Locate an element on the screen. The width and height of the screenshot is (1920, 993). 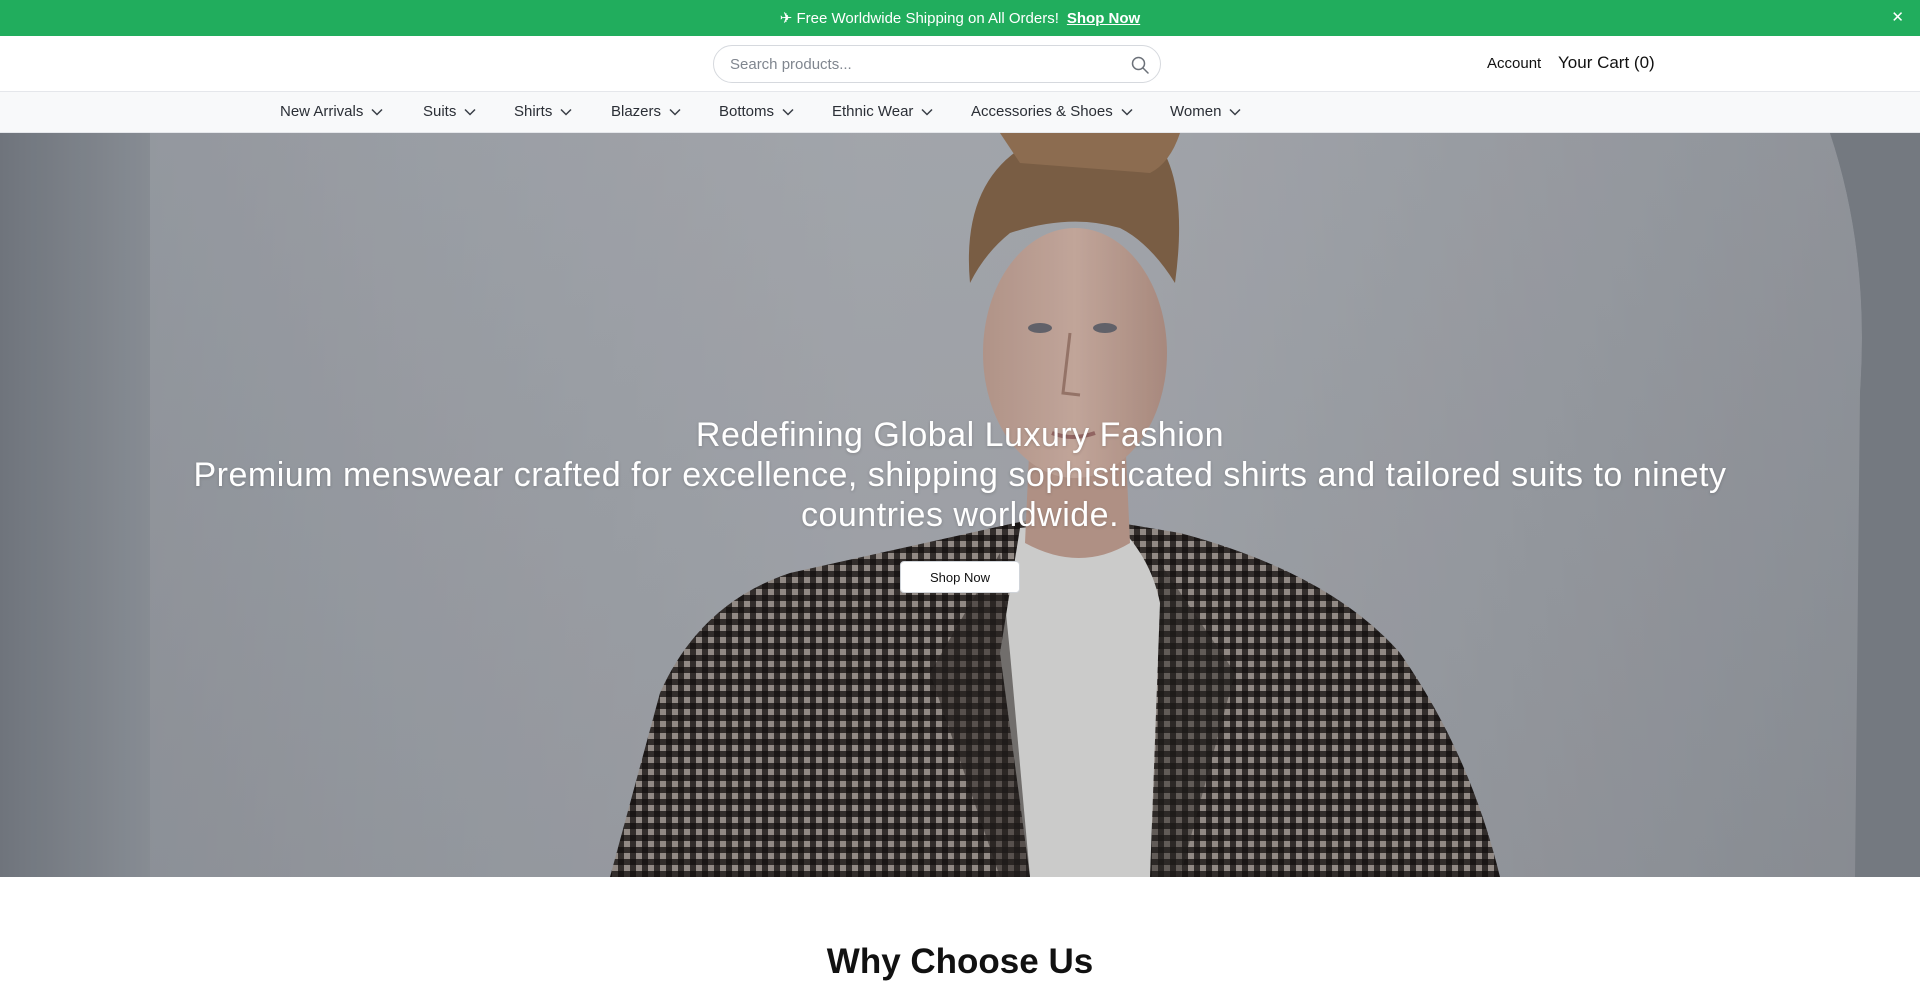
nav-item-label: Suits is located at coordinates (440, 111).